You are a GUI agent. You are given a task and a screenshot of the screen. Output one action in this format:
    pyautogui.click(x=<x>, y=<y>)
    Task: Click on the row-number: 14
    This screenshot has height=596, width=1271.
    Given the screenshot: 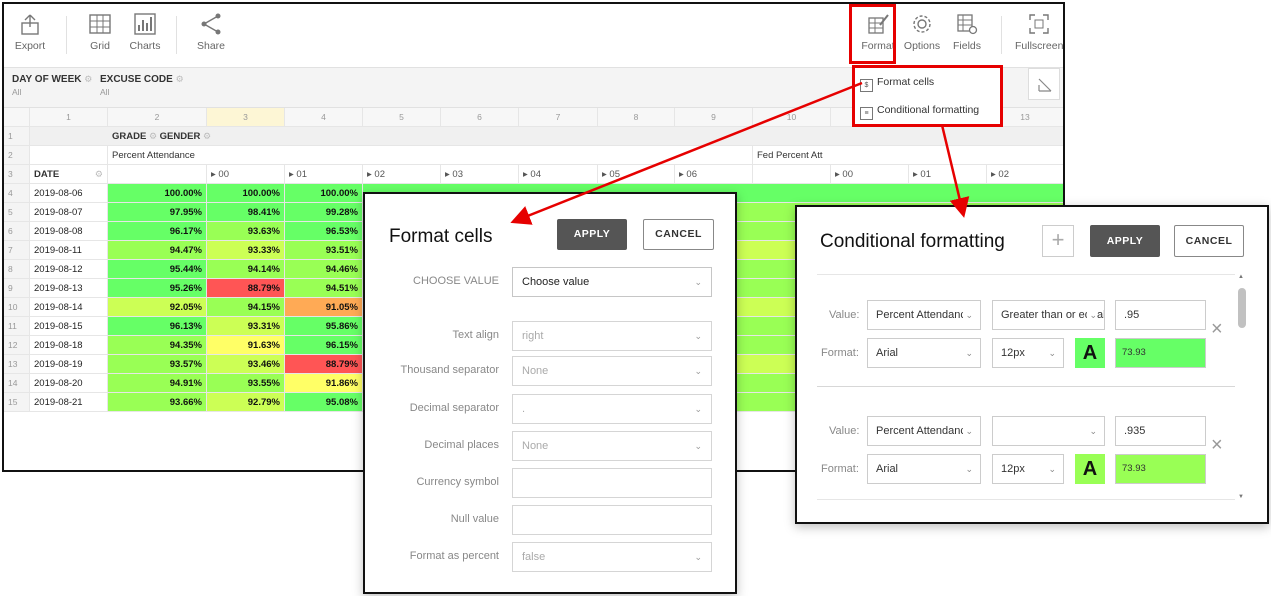 What is the action you would take?
    pyautogui.click(x=17, y=383)
    